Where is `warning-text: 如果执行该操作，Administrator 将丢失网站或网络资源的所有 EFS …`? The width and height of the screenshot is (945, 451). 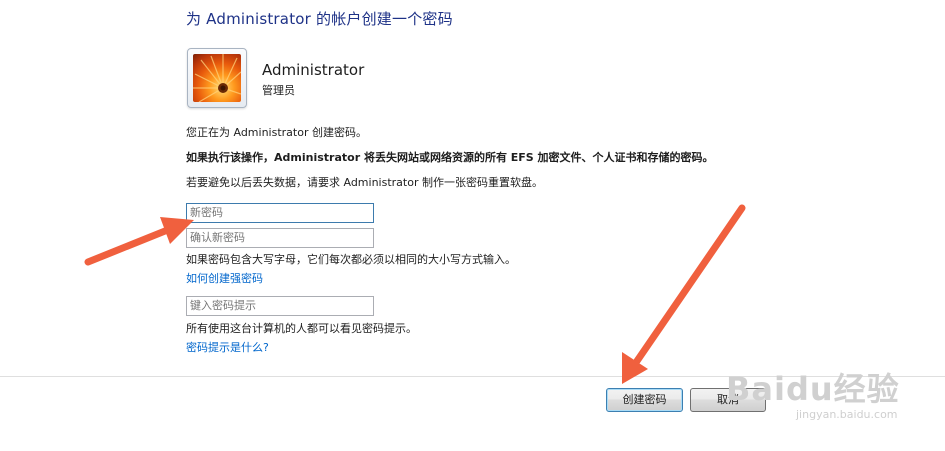
warning-text: 如果执行该操作，Administrator 将丢失网站或网络资源的所有 EFS … is located at coordinates (450, 157).